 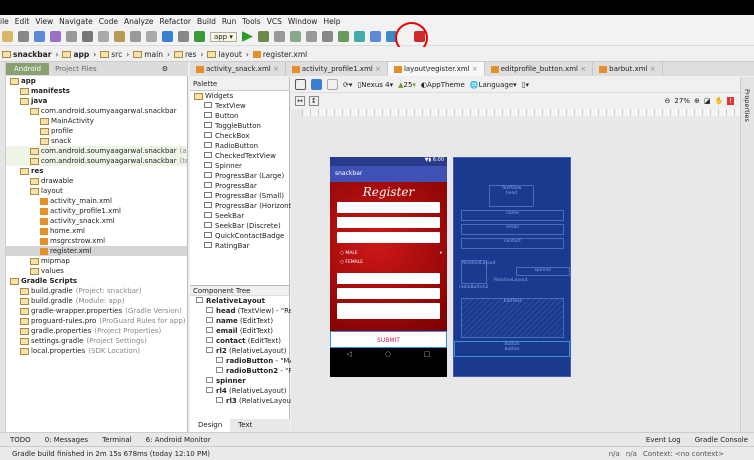 What do you see at coordinates (239, 331) in the screenshot?
I see `component-item: email (EditText)` at bounding box center [239, 331].